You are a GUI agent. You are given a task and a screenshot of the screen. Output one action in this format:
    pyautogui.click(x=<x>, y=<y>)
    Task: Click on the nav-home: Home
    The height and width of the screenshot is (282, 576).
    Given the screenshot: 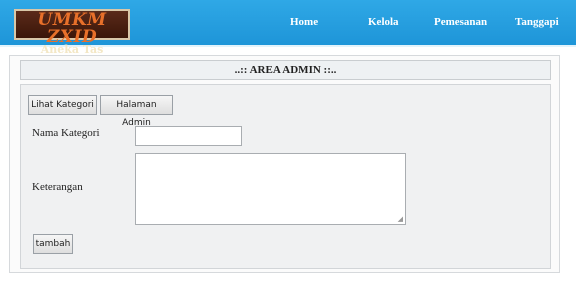 What is the action you would take?
    pyautogui.click(x=304, y=22)
    